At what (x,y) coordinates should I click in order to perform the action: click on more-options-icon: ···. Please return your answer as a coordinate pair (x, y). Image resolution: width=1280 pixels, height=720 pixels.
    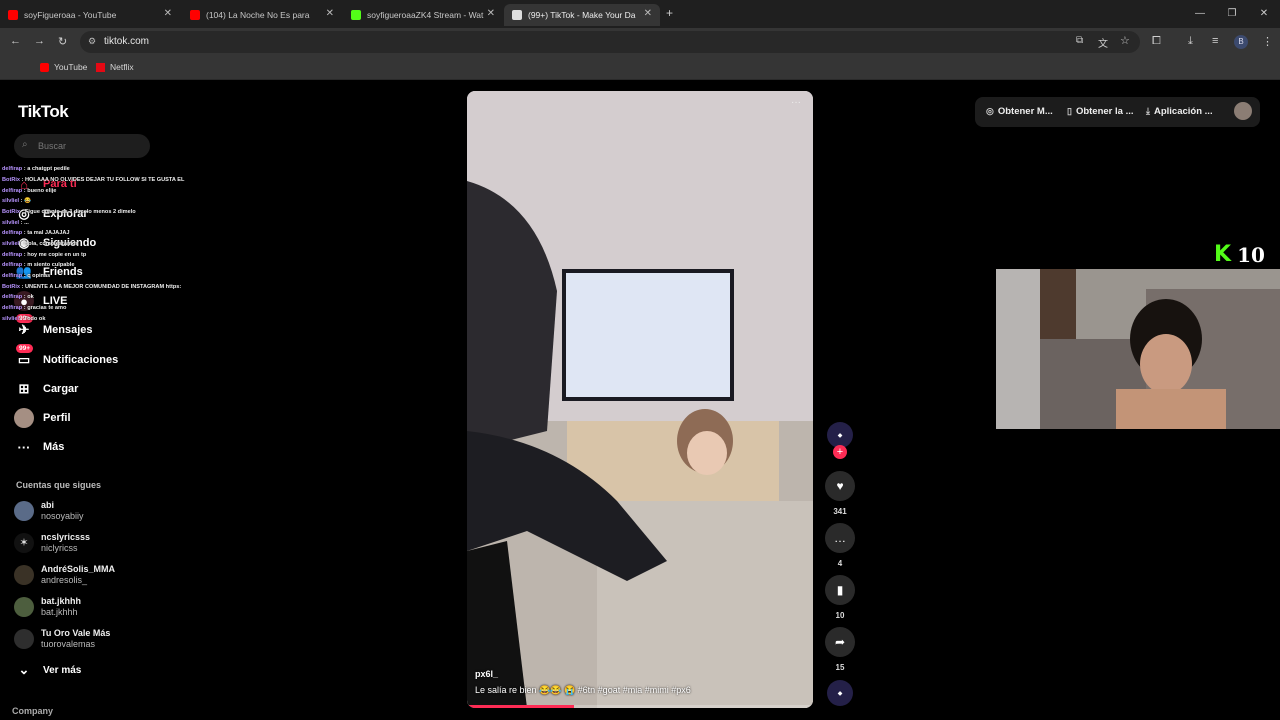
    Looking at the image, I should click on (796, 102).